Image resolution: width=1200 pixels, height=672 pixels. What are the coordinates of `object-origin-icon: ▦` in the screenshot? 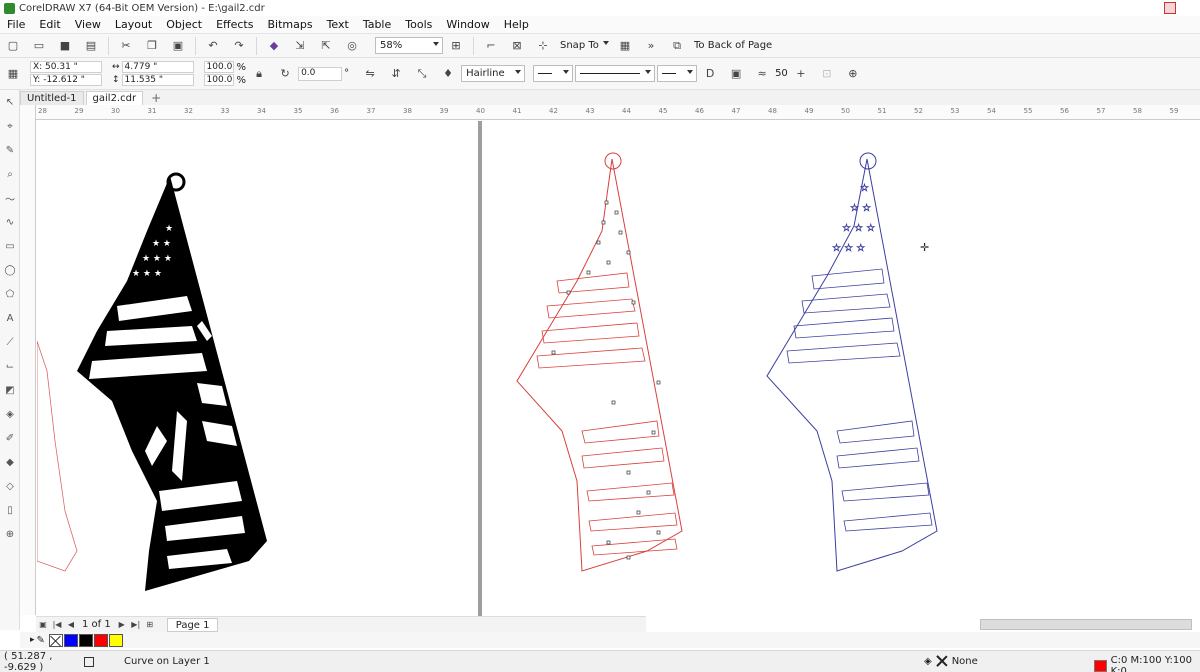 It's located at (13, 74).